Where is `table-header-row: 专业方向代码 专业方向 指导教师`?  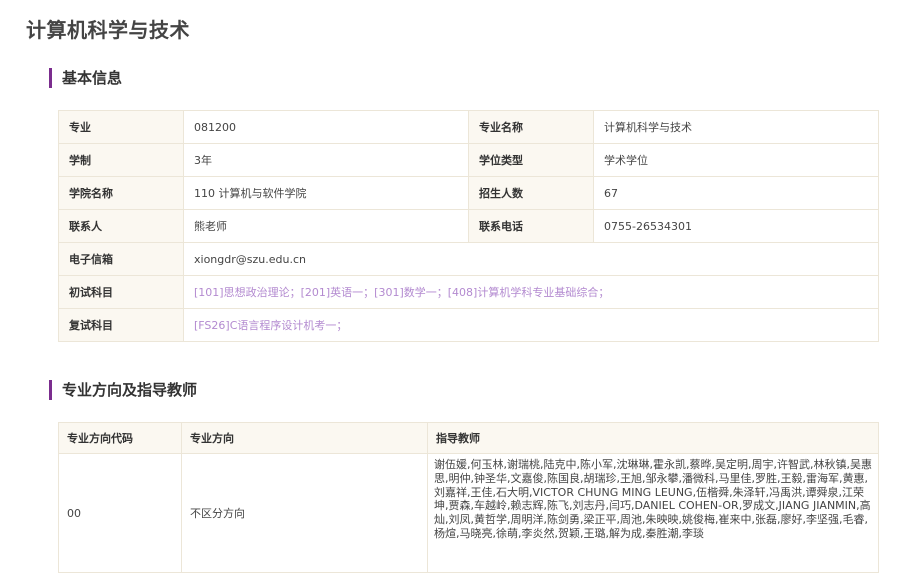 table-header-row: 专业方向代码 专业方向 指导教师 is located at coordinates (468, 438).